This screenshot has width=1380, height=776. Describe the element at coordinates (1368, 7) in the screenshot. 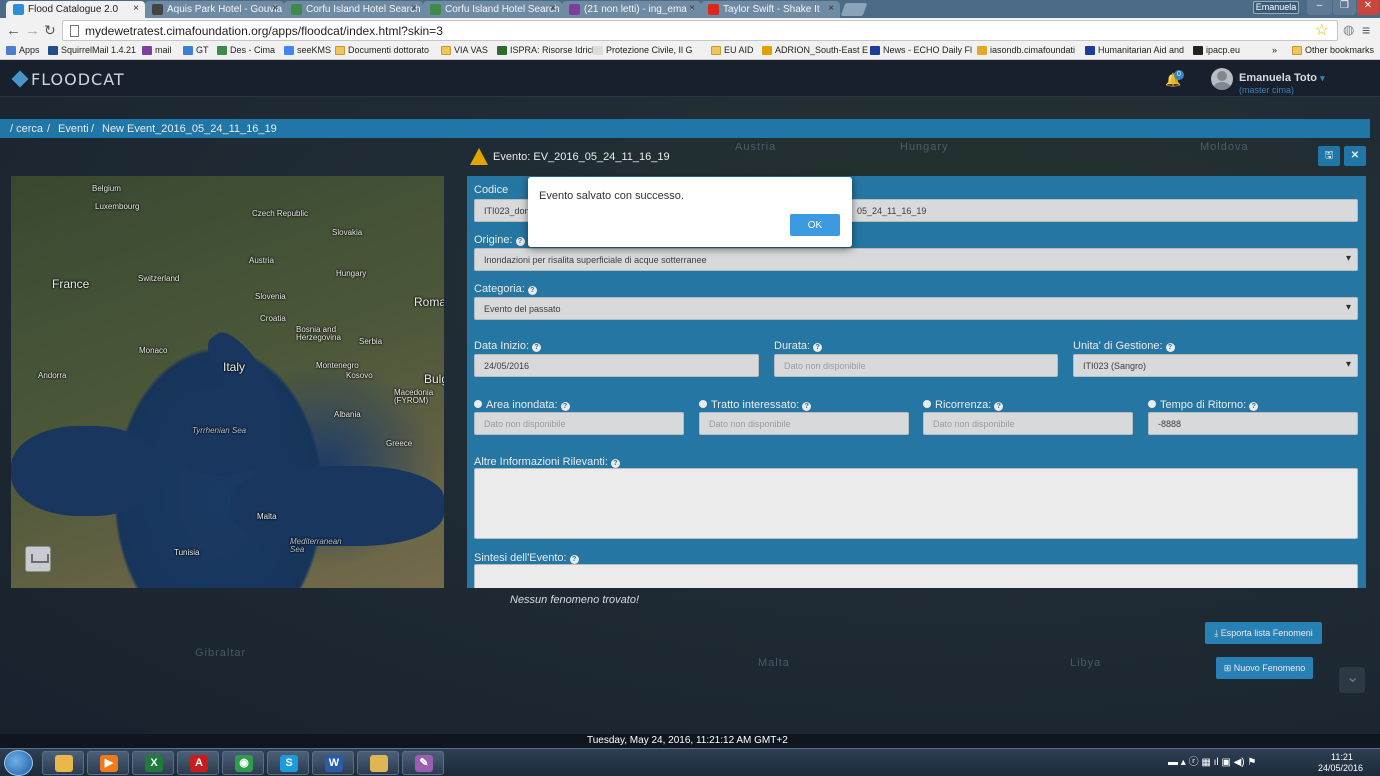

I see `window-close-button: ✕` at that location.